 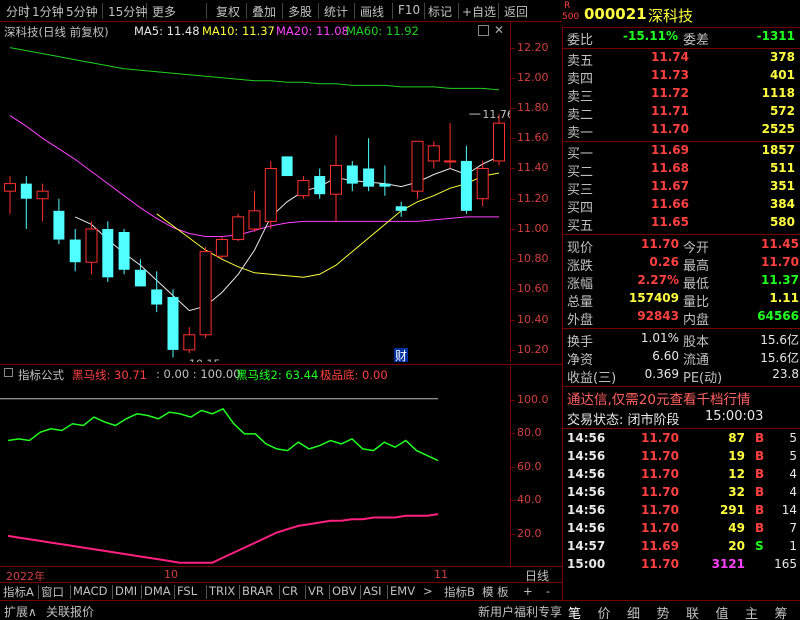 What do you see at coordinates (760, 510) in the screenshot?
I see `tick-side: B` at bounding box center [760, 510].